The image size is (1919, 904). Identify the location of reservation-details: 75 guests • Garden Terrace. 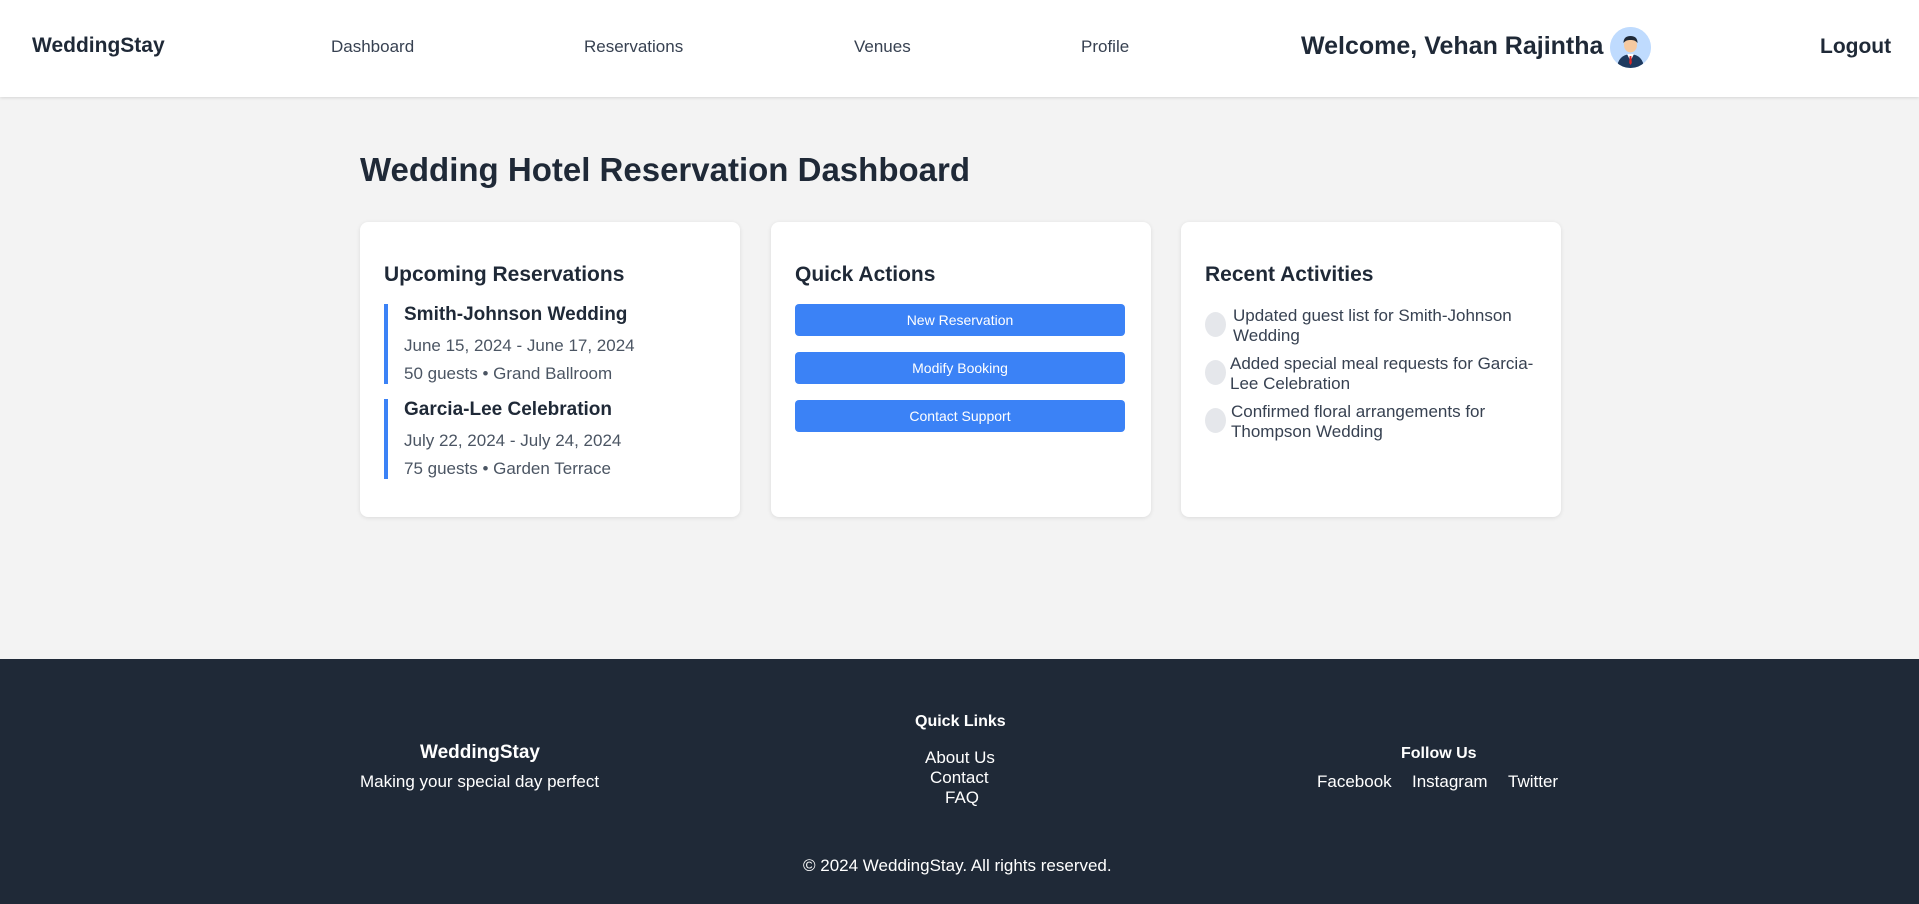
(507, 468).